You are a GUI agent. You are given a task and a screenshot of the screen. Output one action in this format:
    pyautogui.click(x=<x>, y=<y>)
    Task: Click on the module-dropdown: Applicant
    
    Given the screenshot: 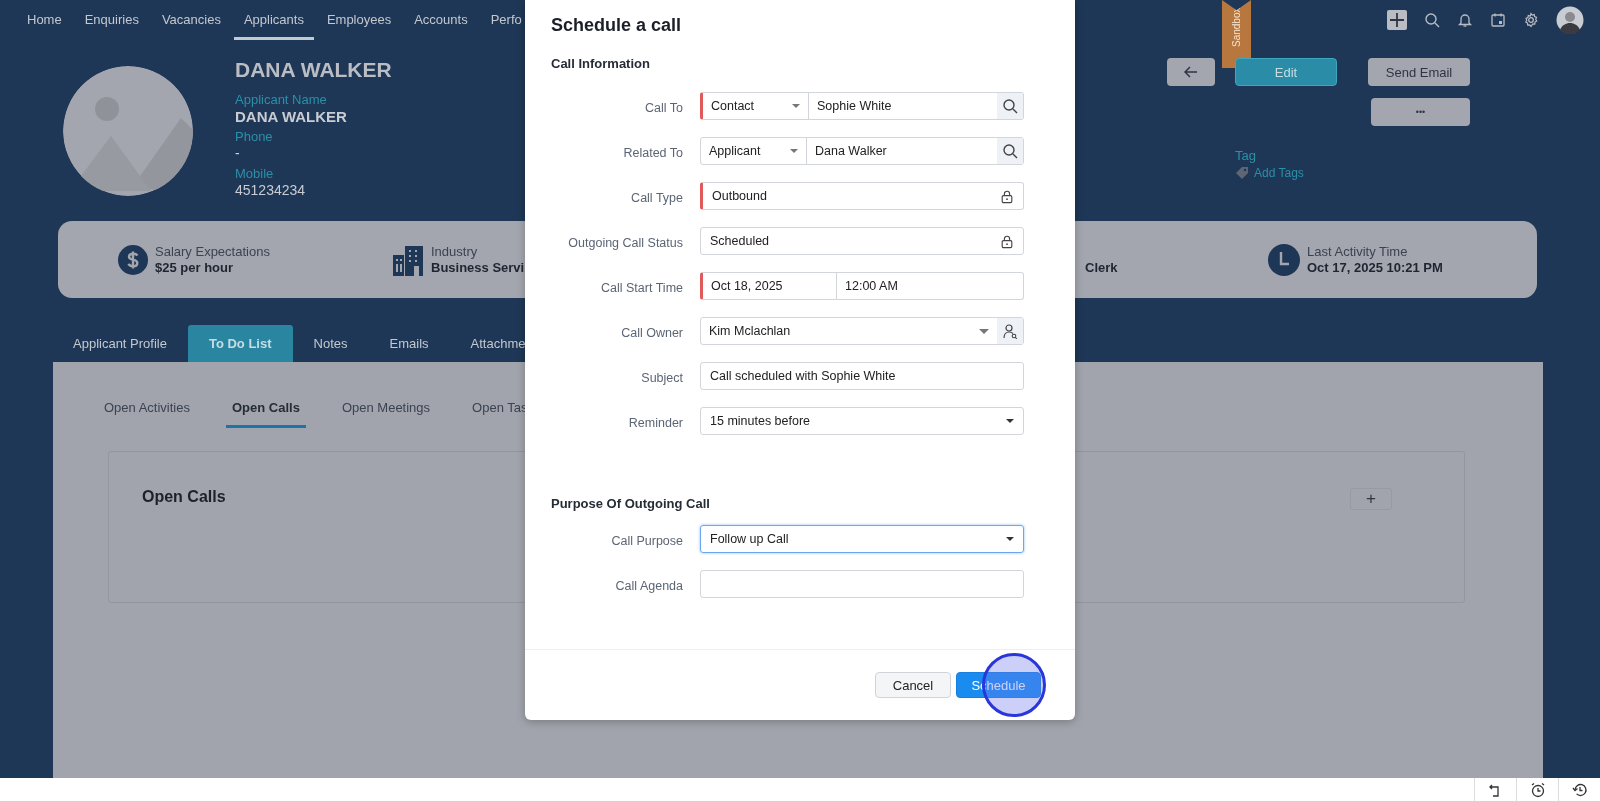 What is the action you would take?
    pyautogui.click(x=754, y=151)
    